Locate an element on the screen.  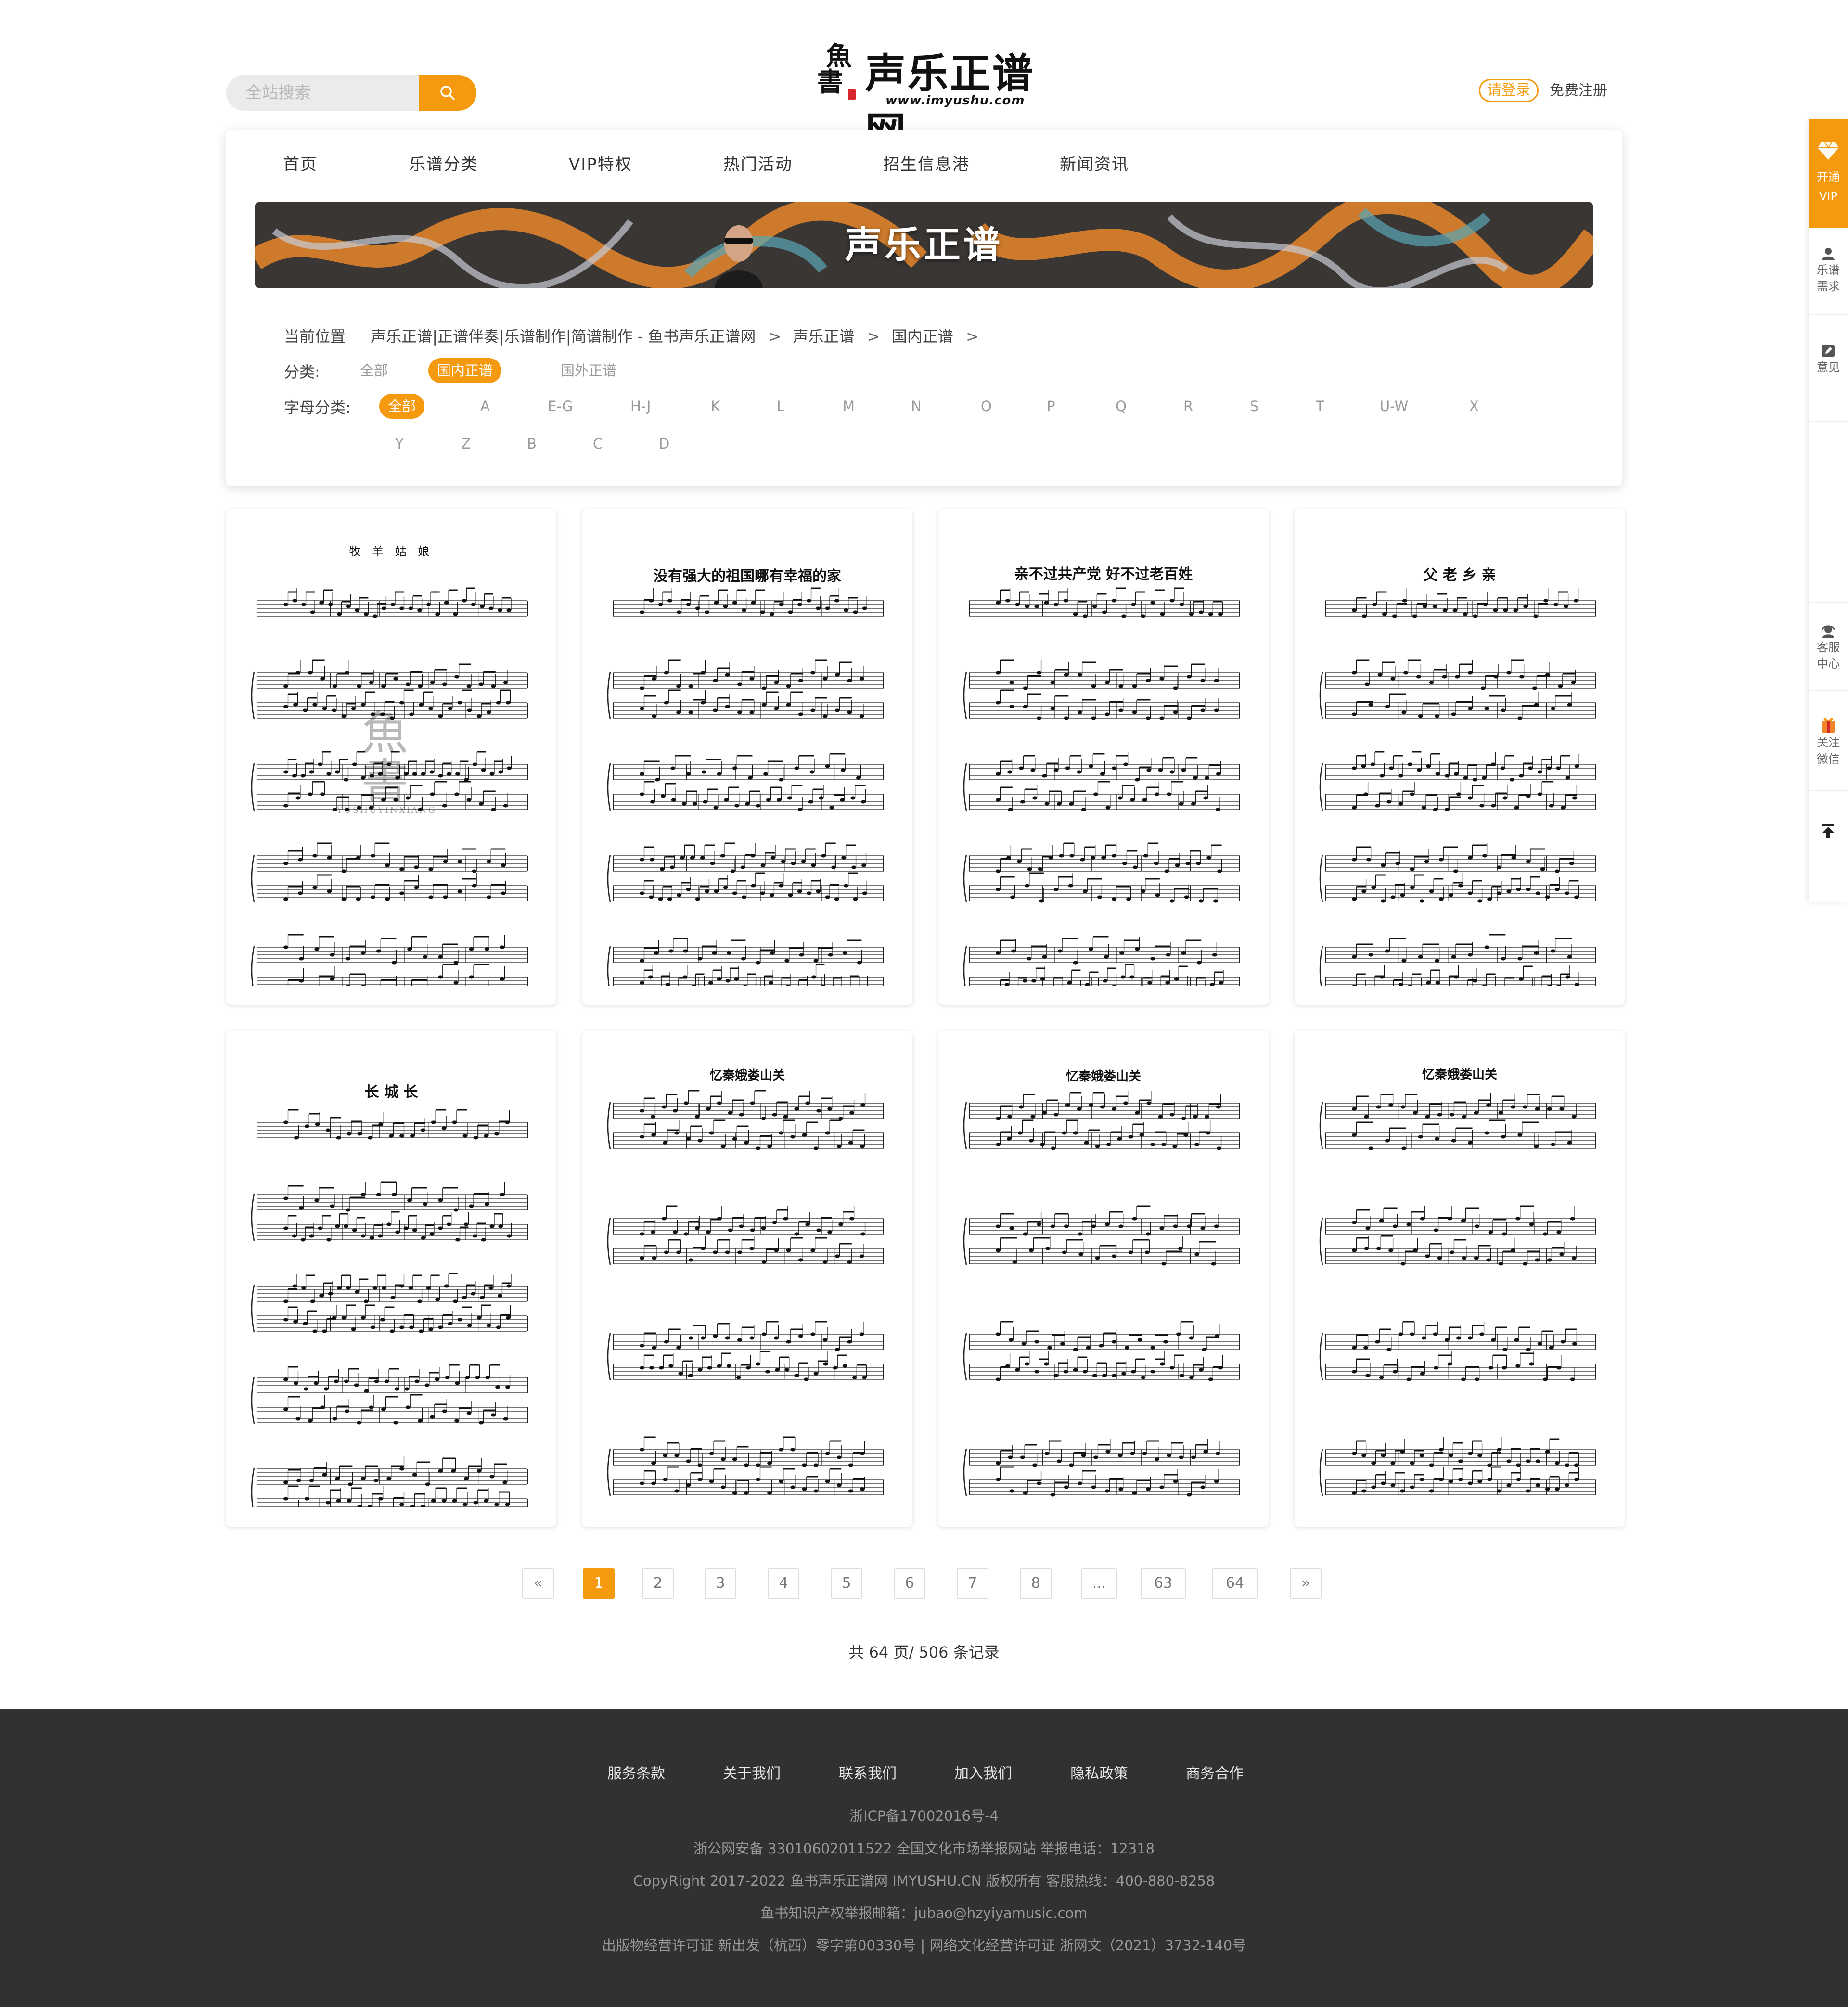
nav-admissions: 招生信息港 is located at coordinates (926, 163).